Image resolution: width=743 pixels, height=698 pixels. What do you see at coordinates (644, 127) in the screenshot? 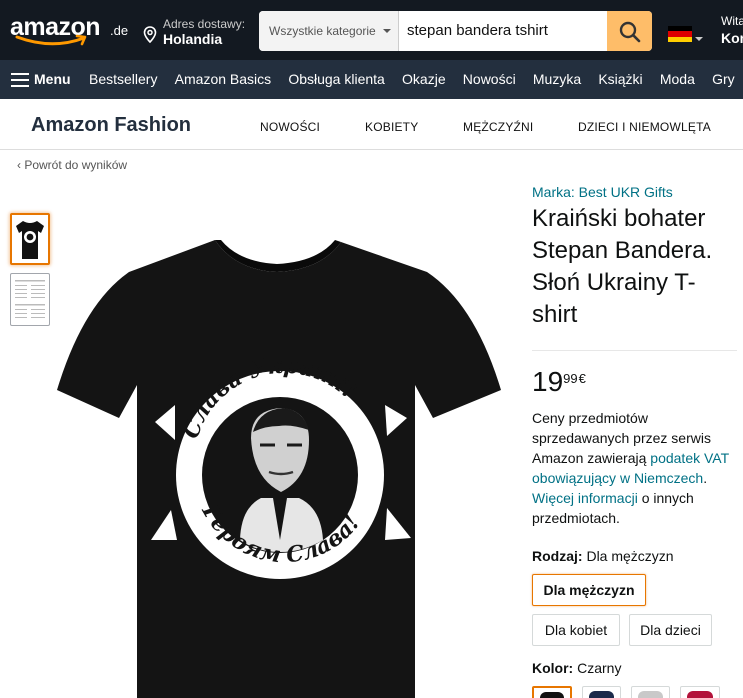
I see `fashion-link-kids: DZIECI I NIEMOWLĘTA` at bounding box center [644, 127].